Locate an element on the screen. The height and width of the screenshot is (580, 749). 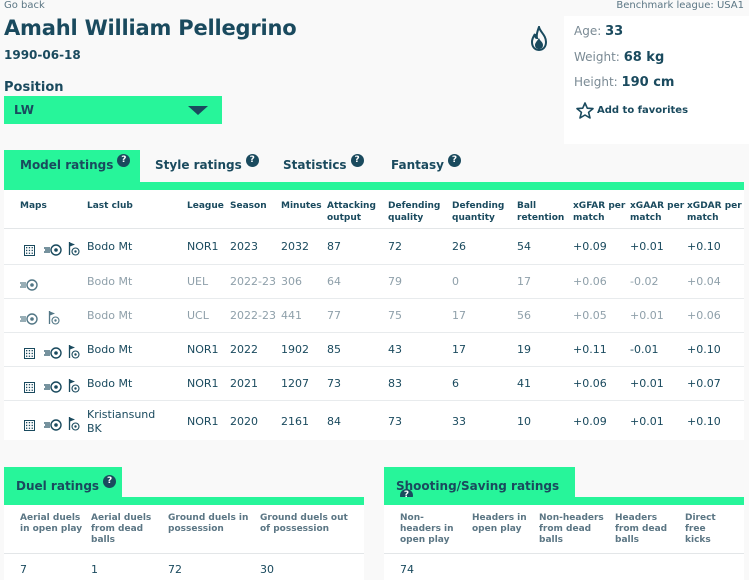
duel-col-ground-out: Ground duels out of possession is located at coordinates (304, 523).